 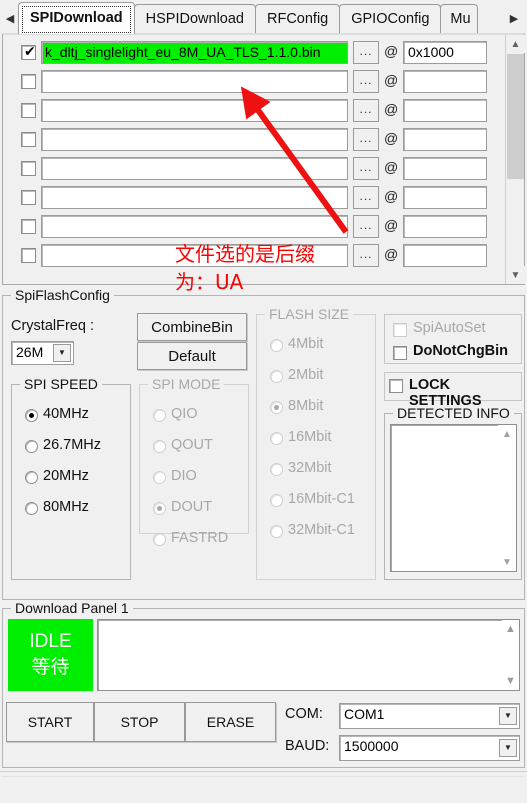 I want to click on radio-qio, so click(x=159, y=415).